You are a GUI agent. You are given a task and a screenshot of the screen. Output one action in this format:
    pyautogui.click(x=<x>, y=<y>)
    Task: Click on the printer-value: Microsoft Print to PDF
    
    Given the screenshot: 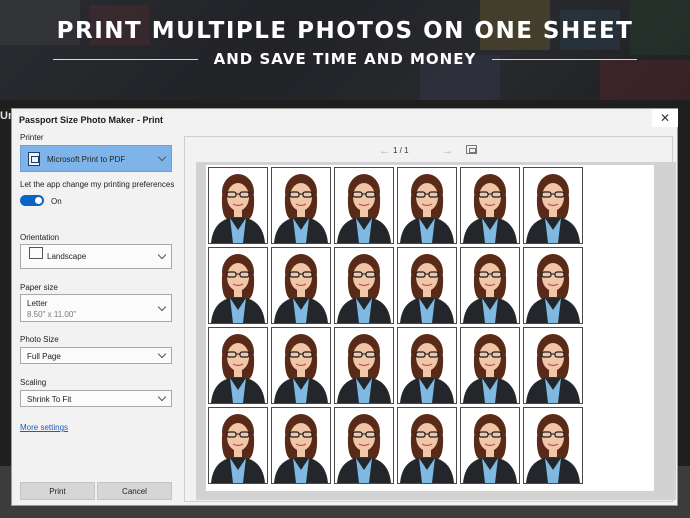 What is the action you would take?
    pyautogui.click(x=86, y=159)
    